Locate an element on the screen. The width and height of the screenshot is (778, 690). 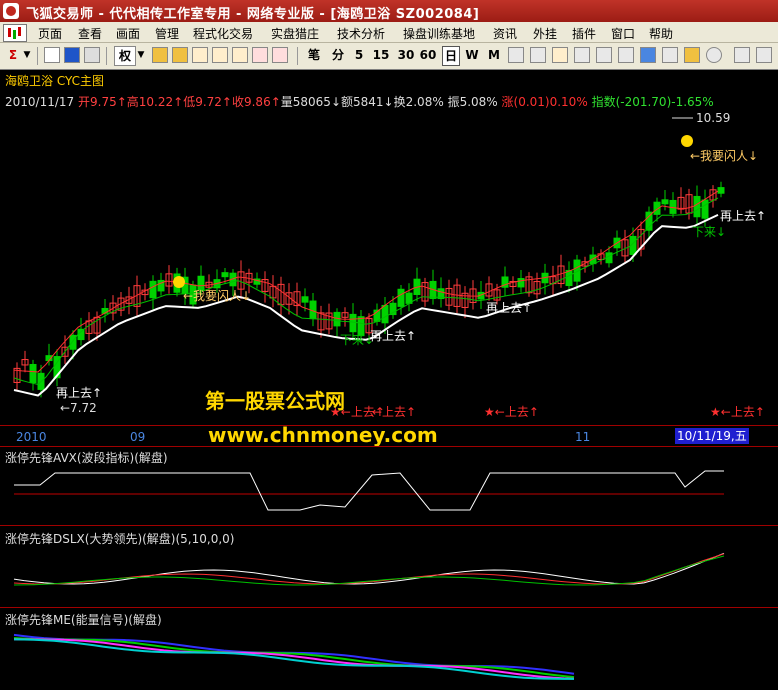
x-axis-label-year: 2010 is located at coordinates (31, 437).